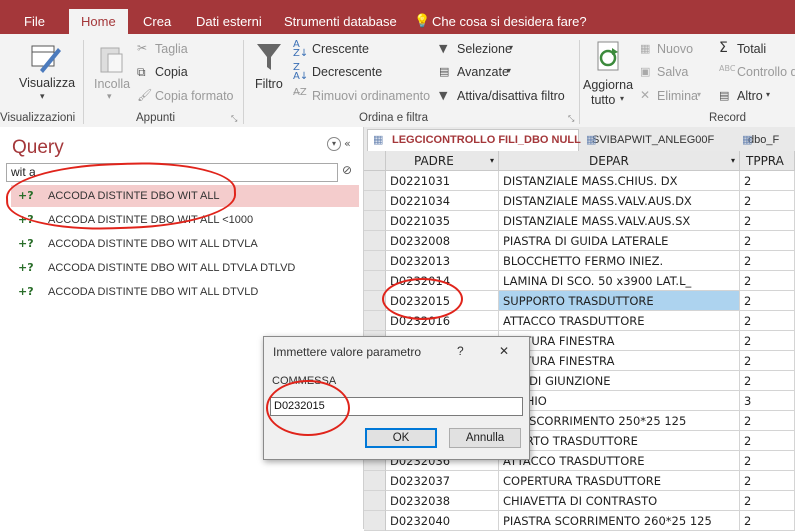 The image size is (795, 531). I want to click on selection-button: Selezione, so click(484, 49).